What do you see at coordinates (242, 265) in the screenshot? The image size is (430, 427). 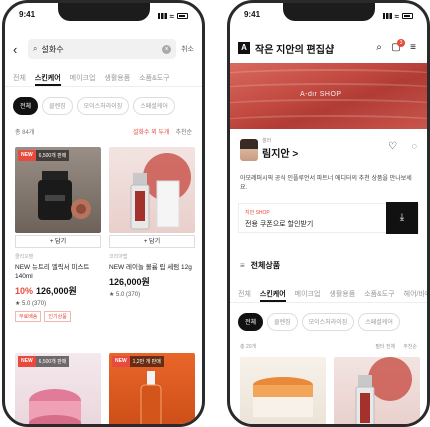 I see `list-icon: ≡` at bounding box center [242, 265].